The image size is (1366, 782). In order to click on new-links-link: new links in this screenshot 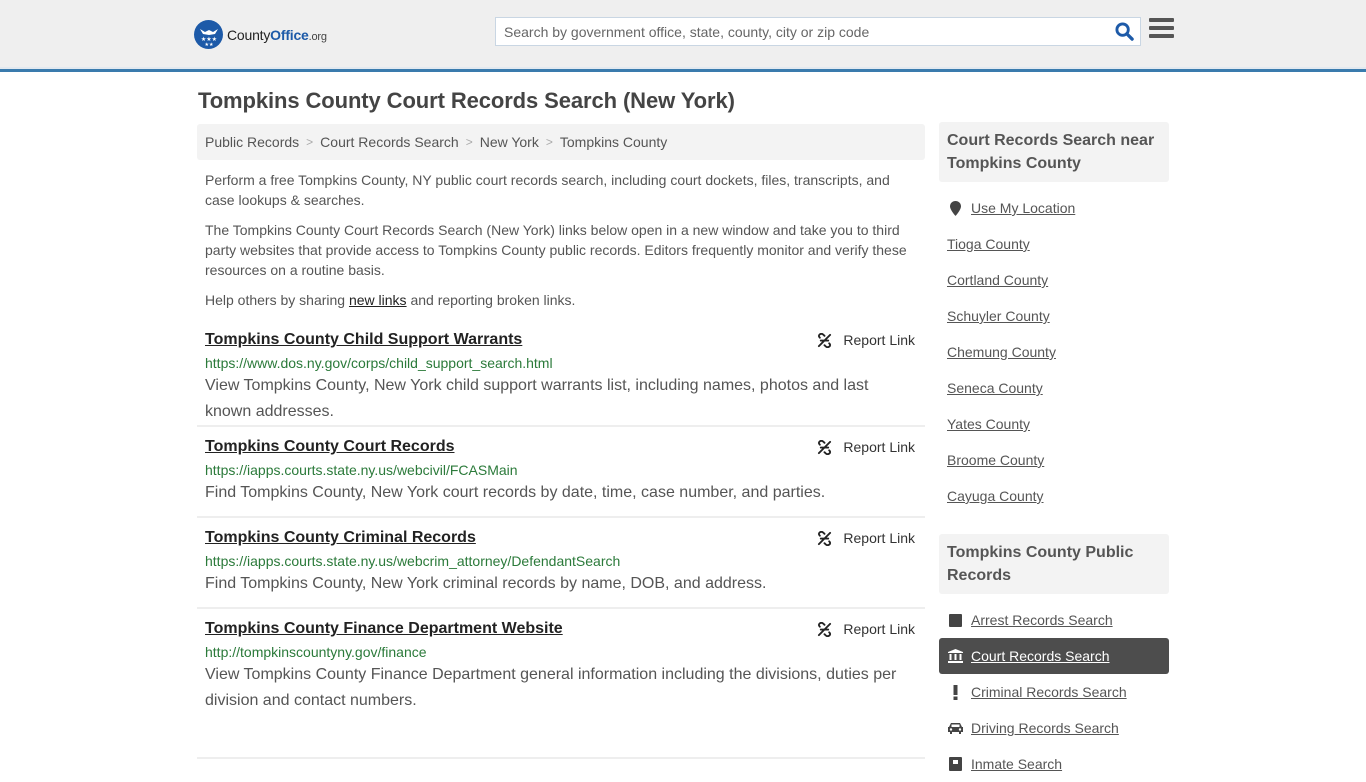, I will do `click(378, 300)`.